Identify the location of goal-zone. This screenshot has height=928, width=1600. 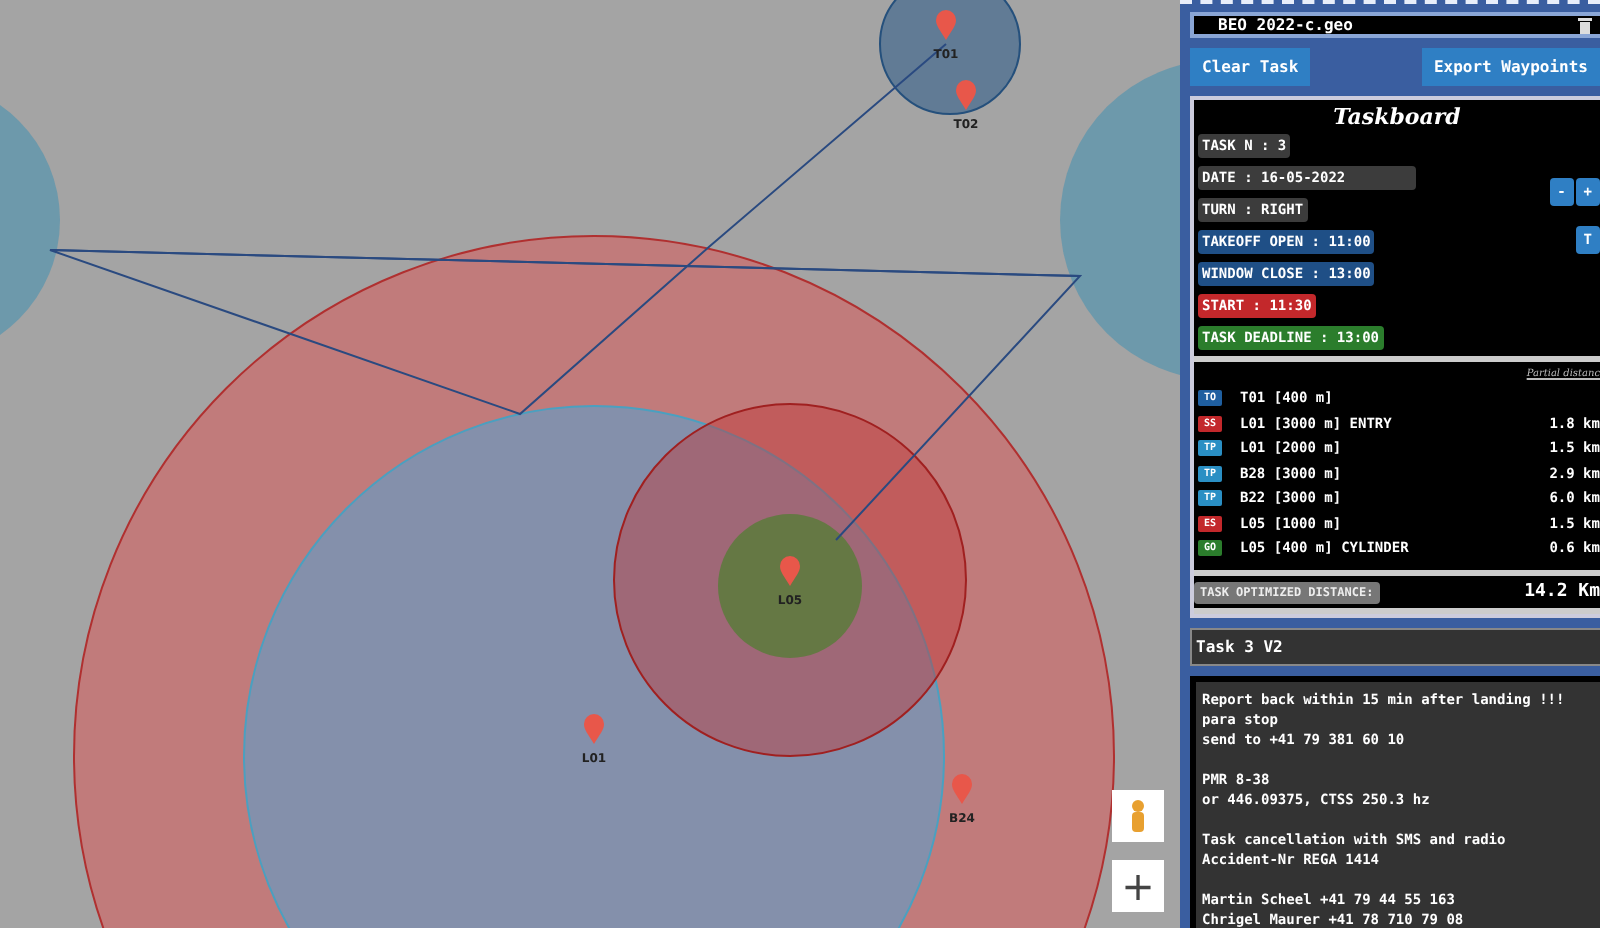
(790, 586).